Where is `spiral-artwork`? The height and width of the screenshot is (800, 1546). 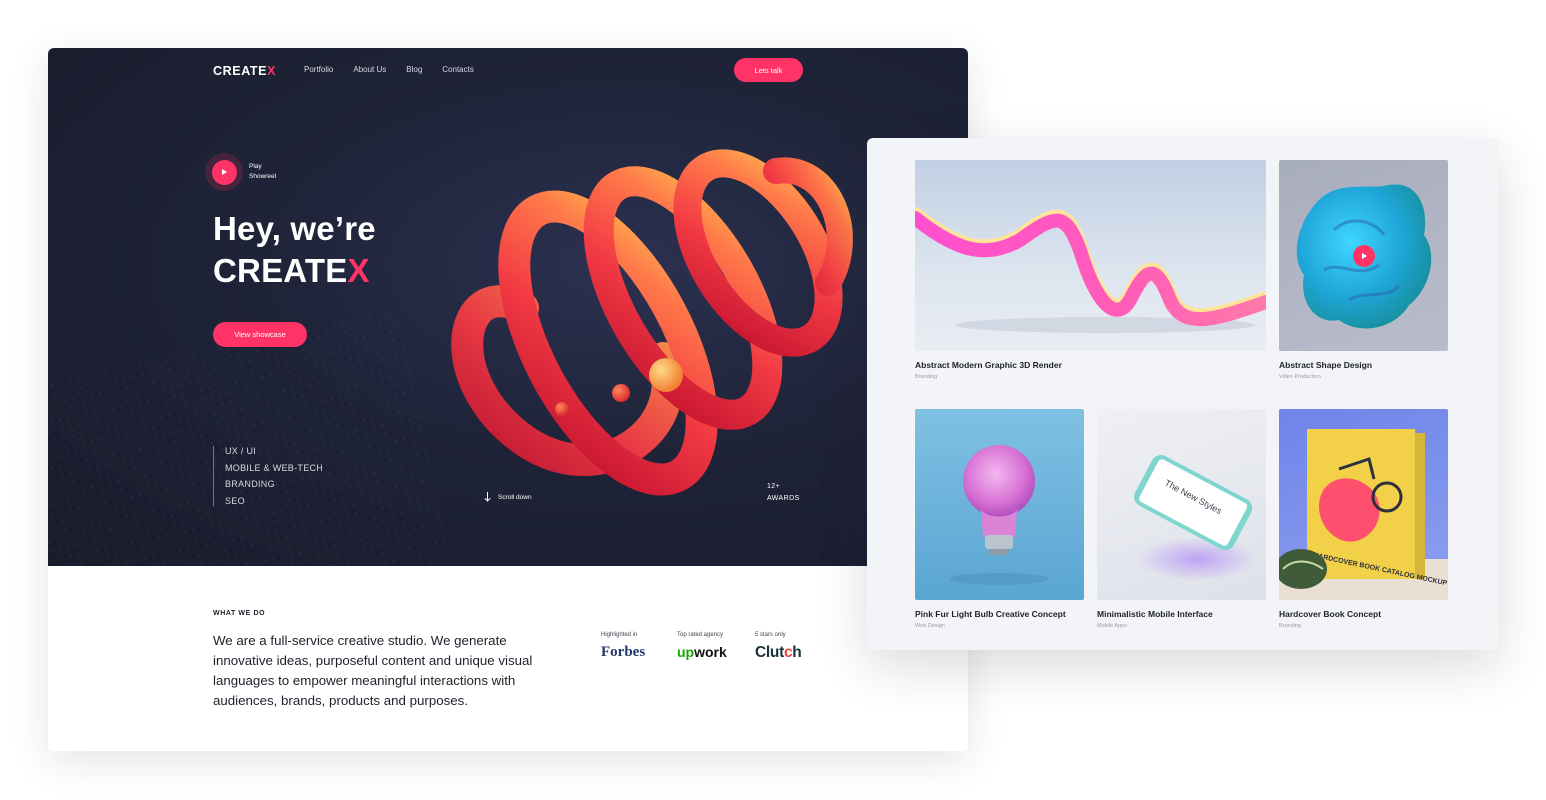 spiral-artwork is located at coordinates (652, 322).